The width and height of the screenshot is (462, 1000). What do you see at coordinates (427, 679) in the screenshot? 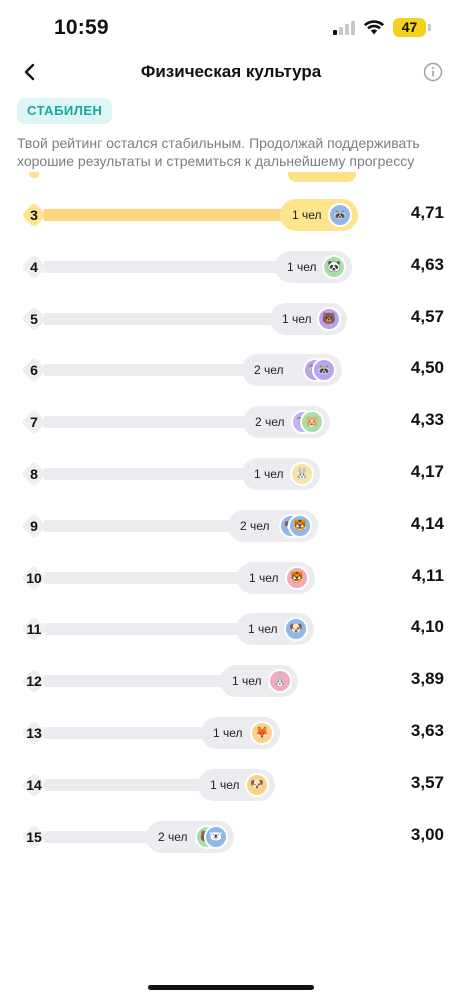
I see `rating-score: 3,89` at bounding box center [427, 679].